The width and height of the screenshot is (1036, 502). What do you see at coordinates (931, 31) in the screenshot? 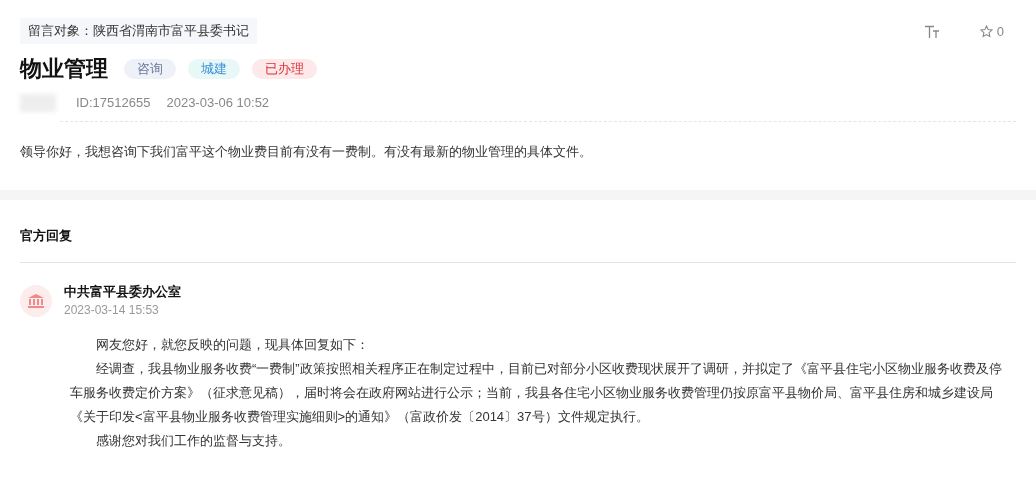
I see `font-size-icon` at bounding box center [931, 31].